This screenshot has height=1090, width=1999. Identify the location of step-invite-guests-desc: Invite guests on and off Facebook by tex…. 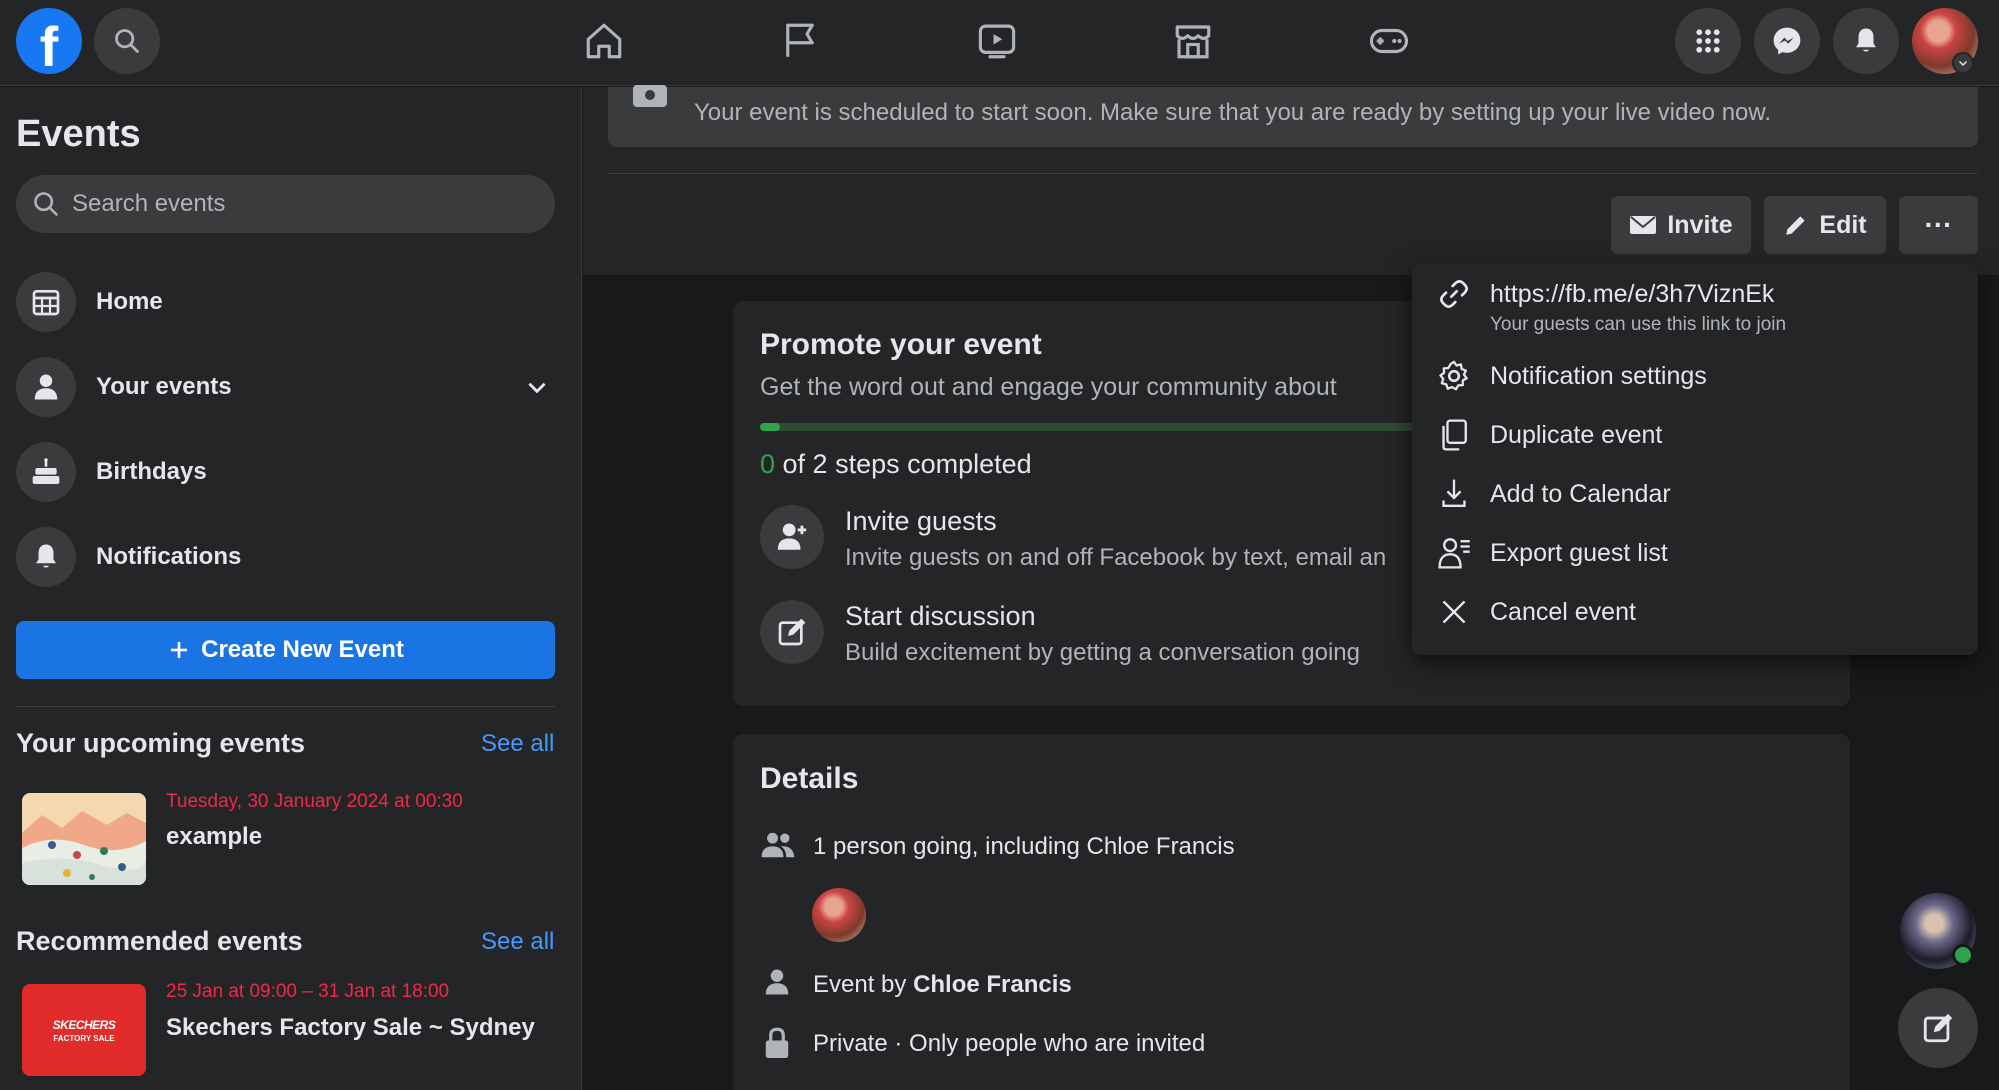
(1116, 557).